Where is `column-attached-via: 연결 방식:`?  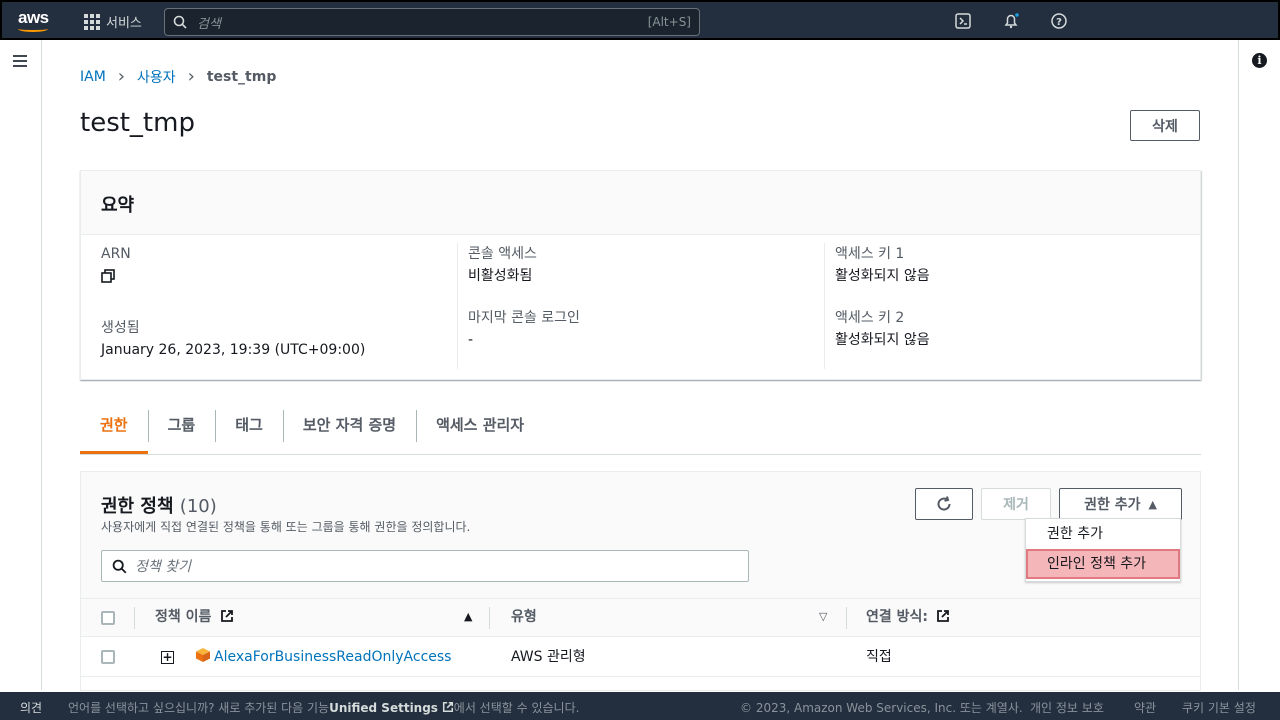 column-attached-via: 연결 방식: is located at coordinates (908, 618).